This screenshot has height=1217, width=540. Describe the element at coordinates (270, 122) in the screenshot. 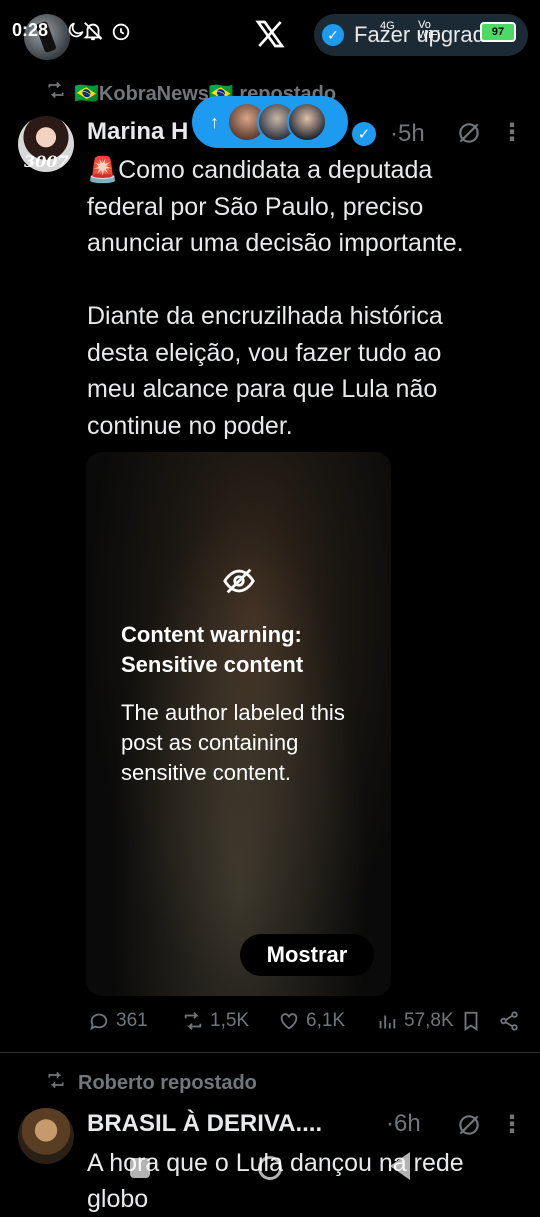

I see `new-posts-pill: ↑` at that location.